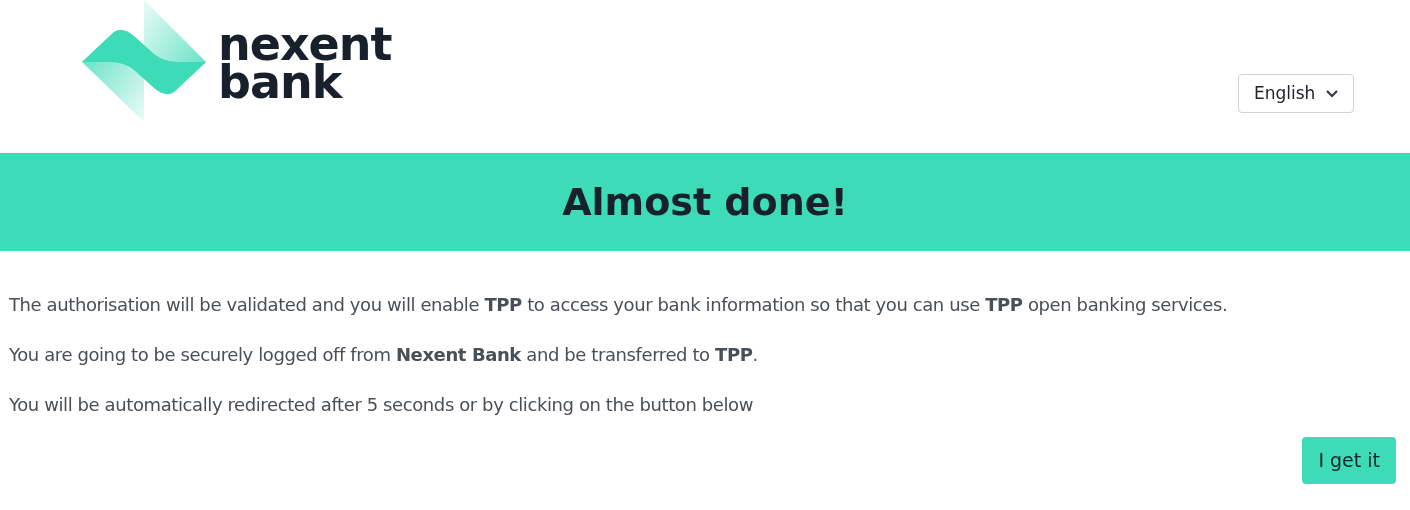 The width and height of the screenshot is (1410, 510). What do you see at coordinates (1332, 93) in the screenshot?
I see `chevron-down-icon` at bounding box center [1332, 93].